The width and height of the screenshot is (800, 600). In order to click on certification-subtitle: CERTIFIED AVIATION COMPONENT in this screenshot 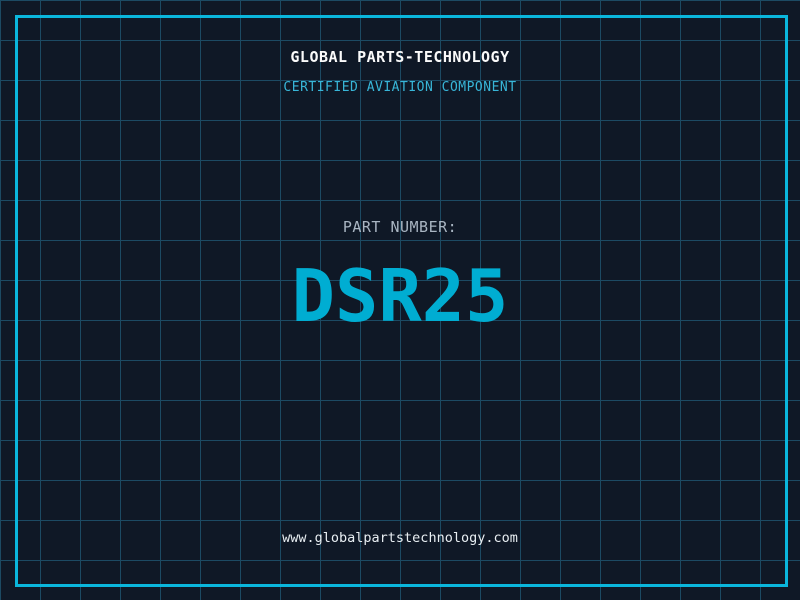, I will do `click(400, 87)`.